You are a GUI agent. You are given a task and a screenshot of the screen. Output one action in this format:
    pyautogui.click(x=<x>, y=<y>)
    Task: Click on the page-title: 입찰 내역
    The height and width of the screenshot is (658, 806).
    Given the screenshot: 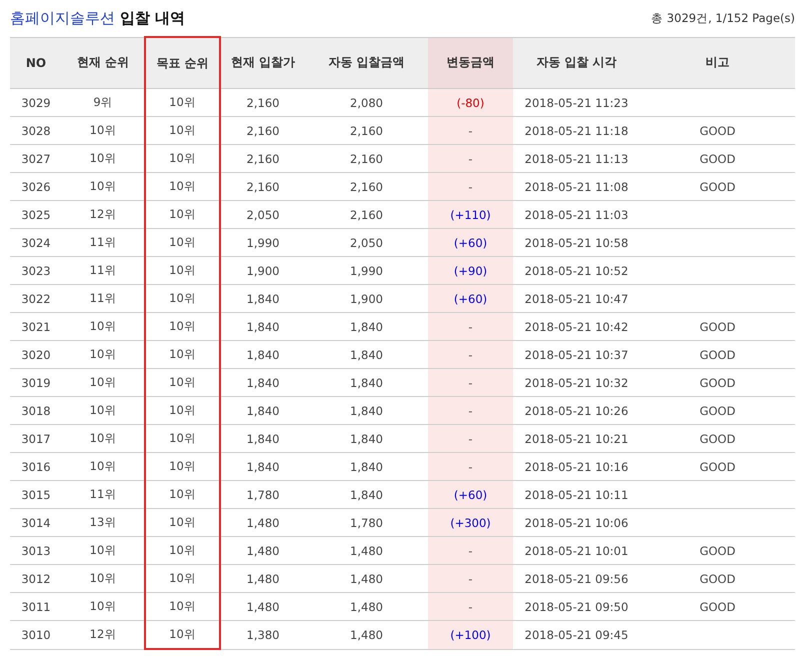 What is the action you would take?
    pyautogui.click(x=153, y=18)
    